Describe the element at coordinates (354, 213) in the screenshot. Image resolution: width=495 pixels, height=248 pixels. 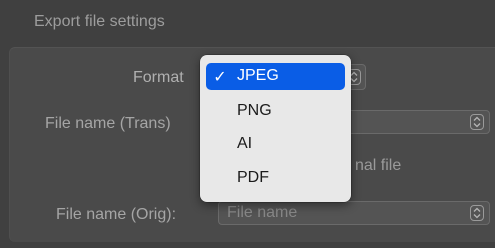
I see `file-name-orig-field: File name` at that location.